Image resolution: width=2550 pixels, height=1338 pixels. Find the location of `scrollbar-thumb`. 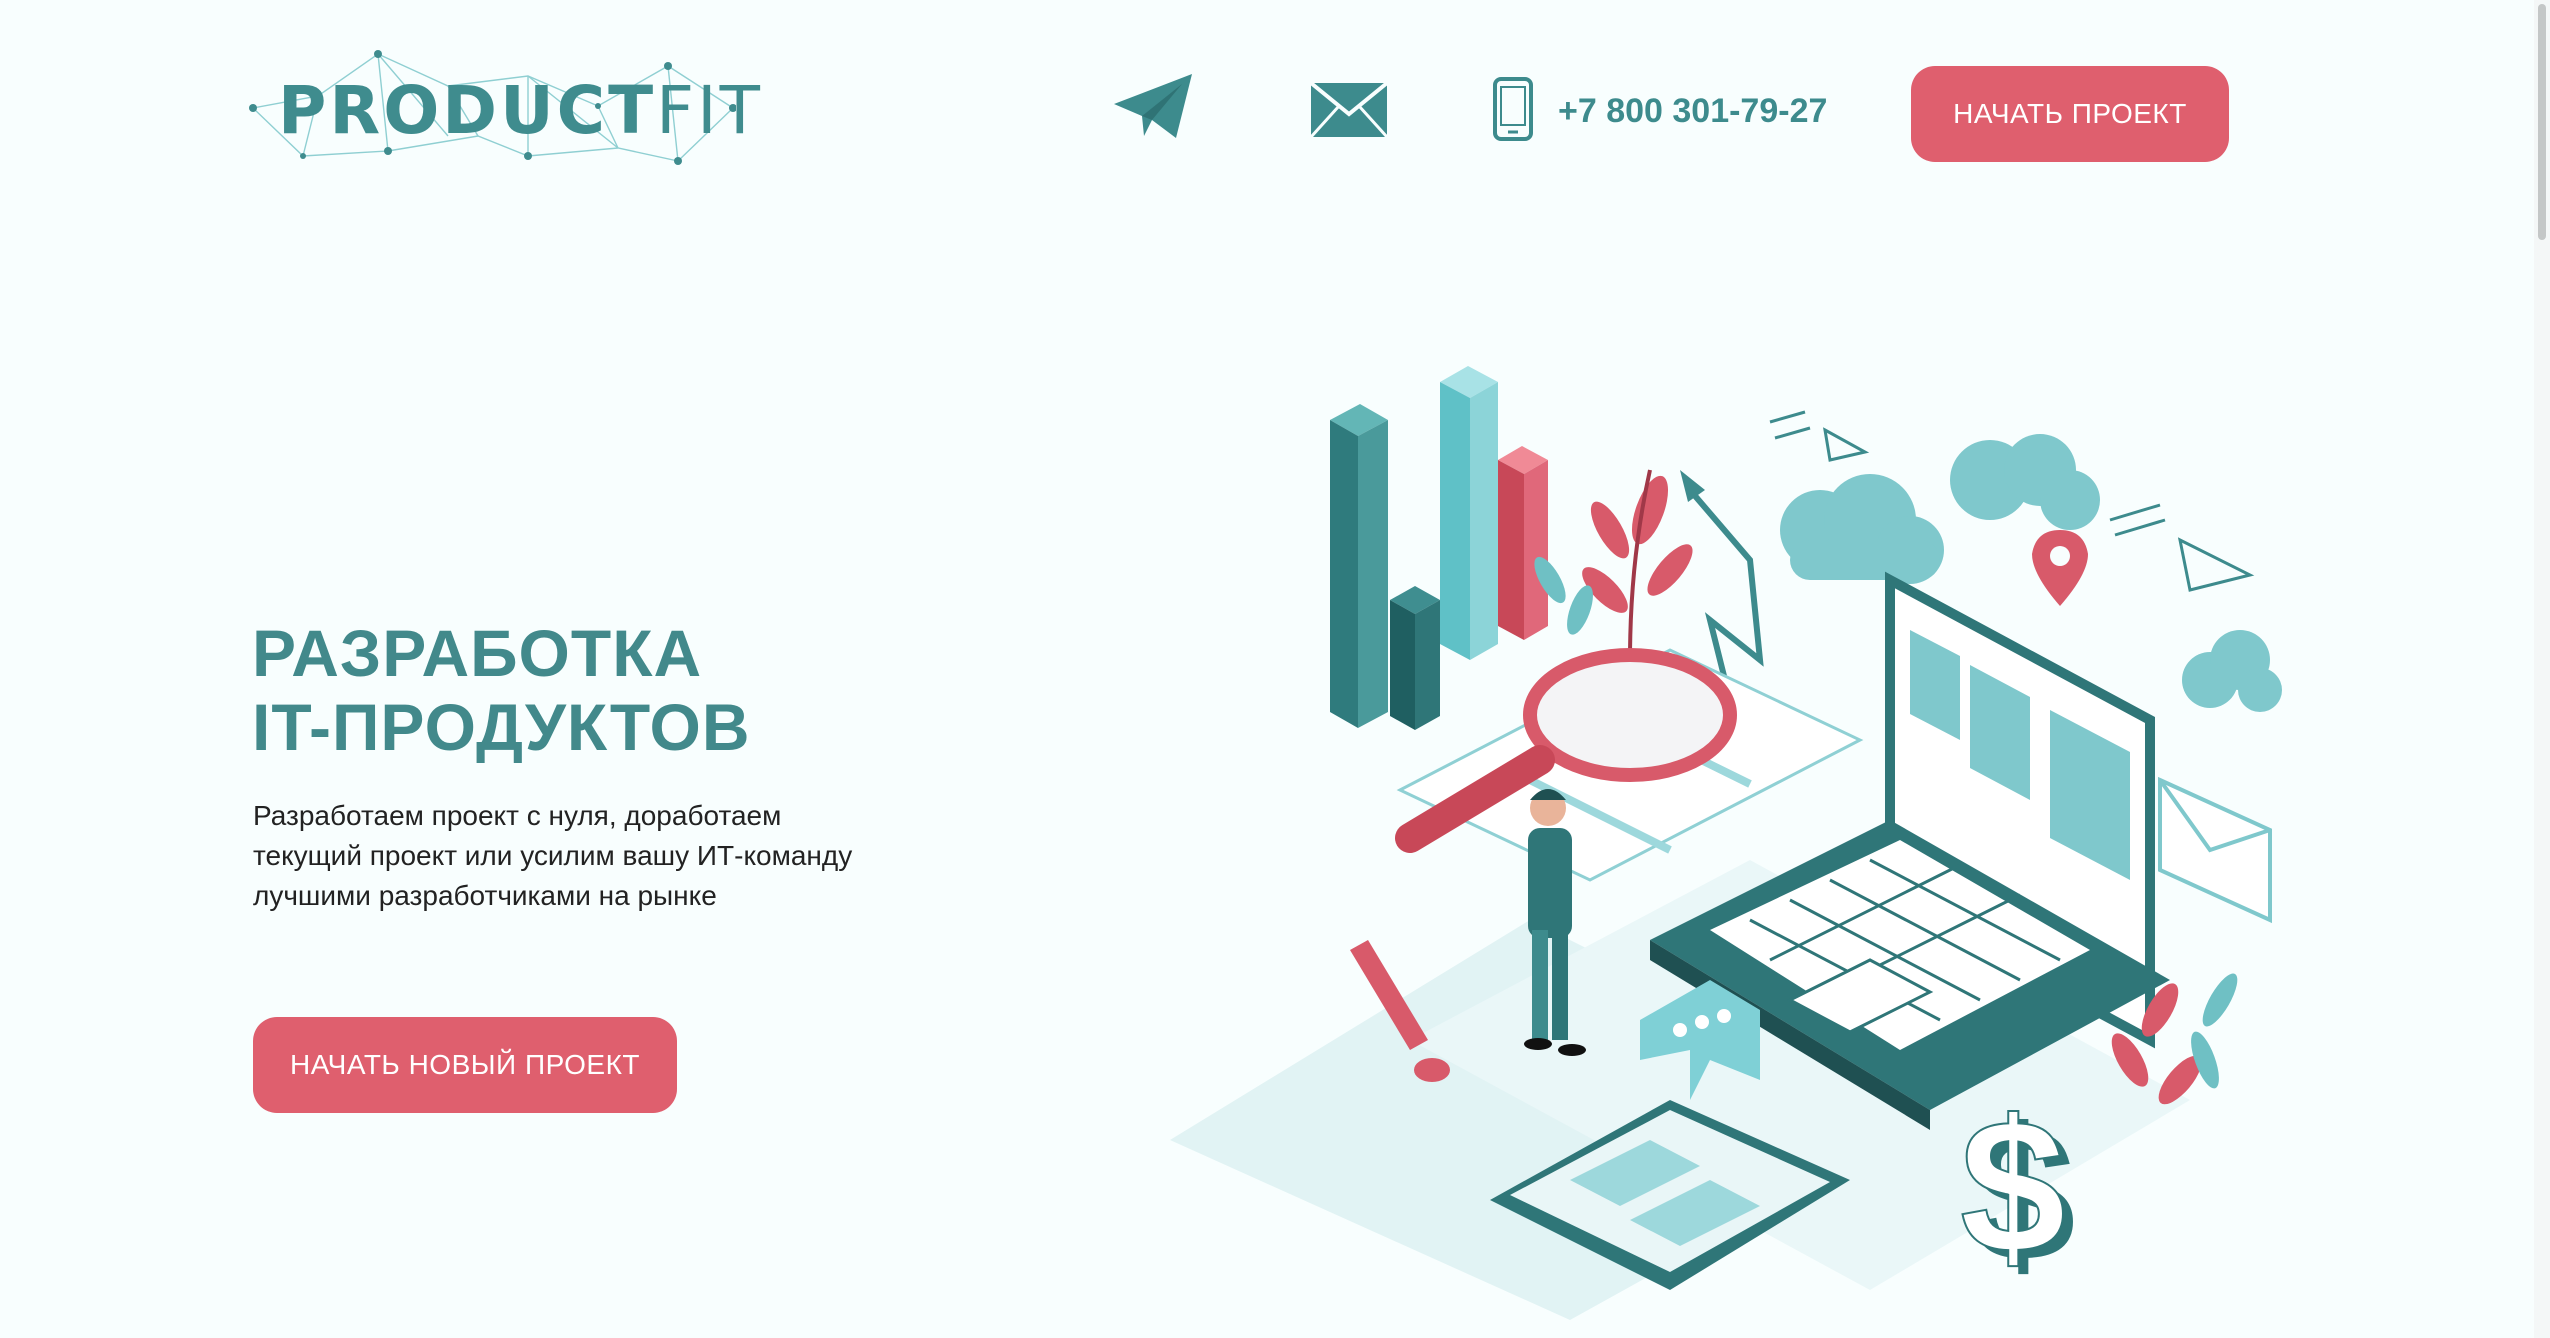

scrollbar-thumb is located at coordinates (2542, 122).